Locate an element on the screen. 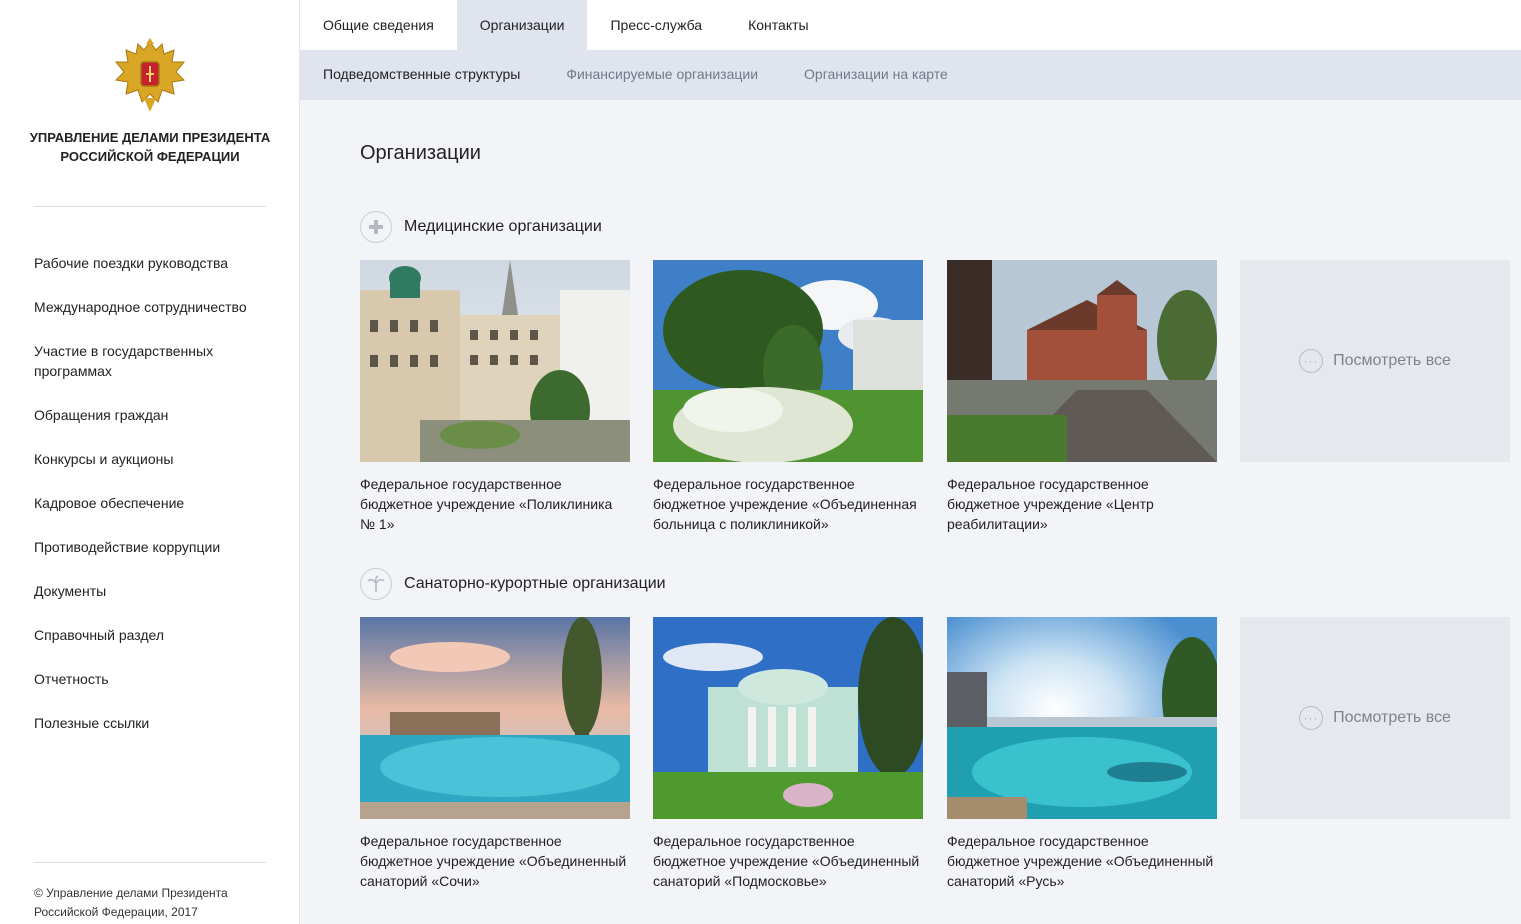 The height and width of the screenshot is (924, 1521). tab-organizations: Организации is located at coordinates (522, 25).